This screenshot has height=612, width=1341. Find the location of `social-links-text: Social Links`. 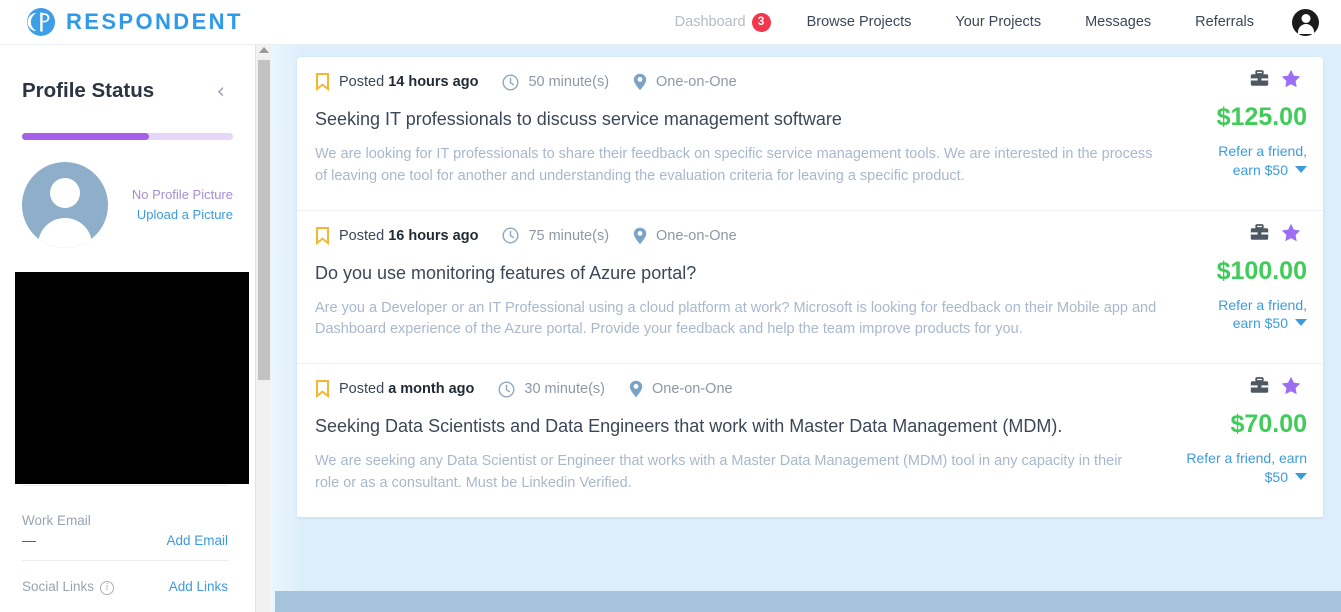

social-links-text: Social Links is located at coordinates (58, 586).